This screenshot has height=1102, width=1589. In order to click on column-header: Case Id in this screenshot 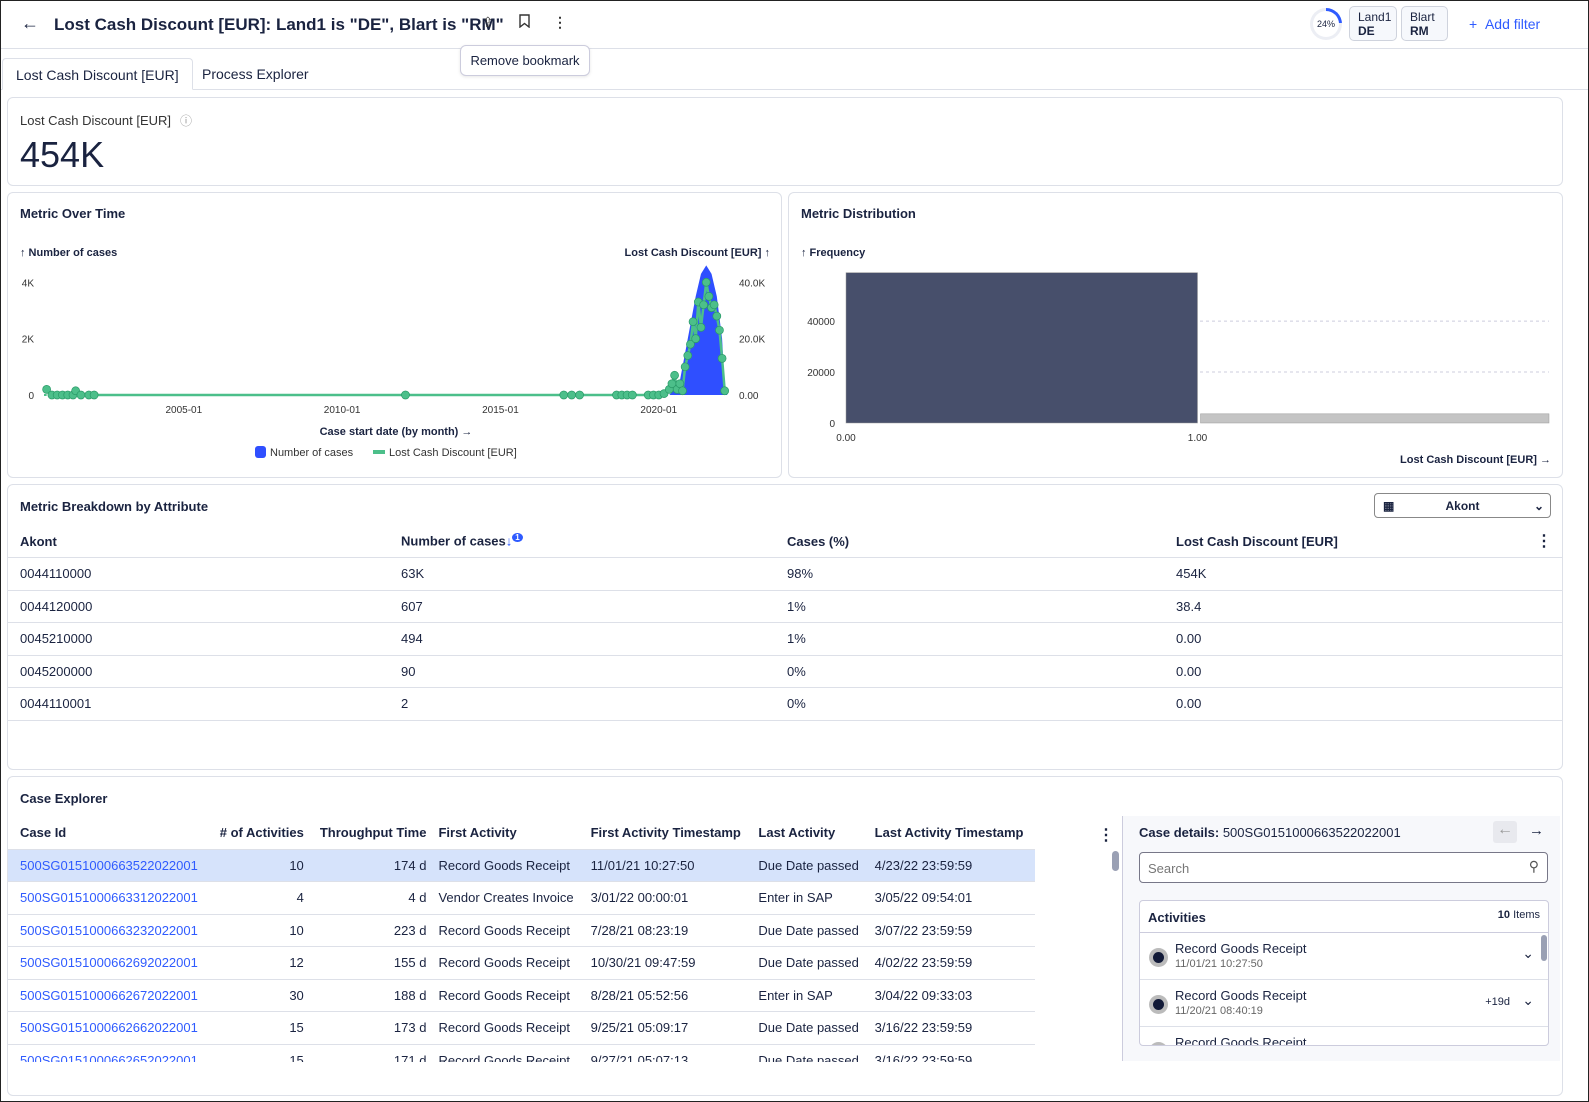, I will do `click(109, 833)`.